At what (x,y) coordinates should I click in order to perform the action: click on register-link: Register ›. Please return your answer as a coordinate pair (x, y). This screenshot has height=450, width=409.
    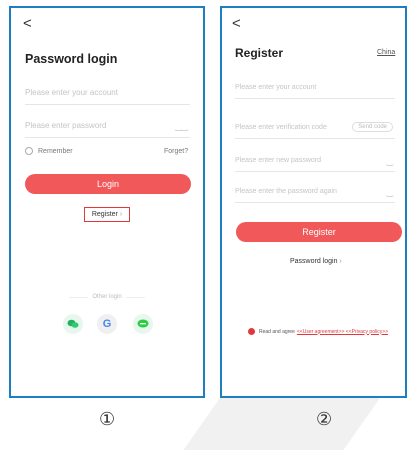
    Looking at the image, I should click on (107, 214).